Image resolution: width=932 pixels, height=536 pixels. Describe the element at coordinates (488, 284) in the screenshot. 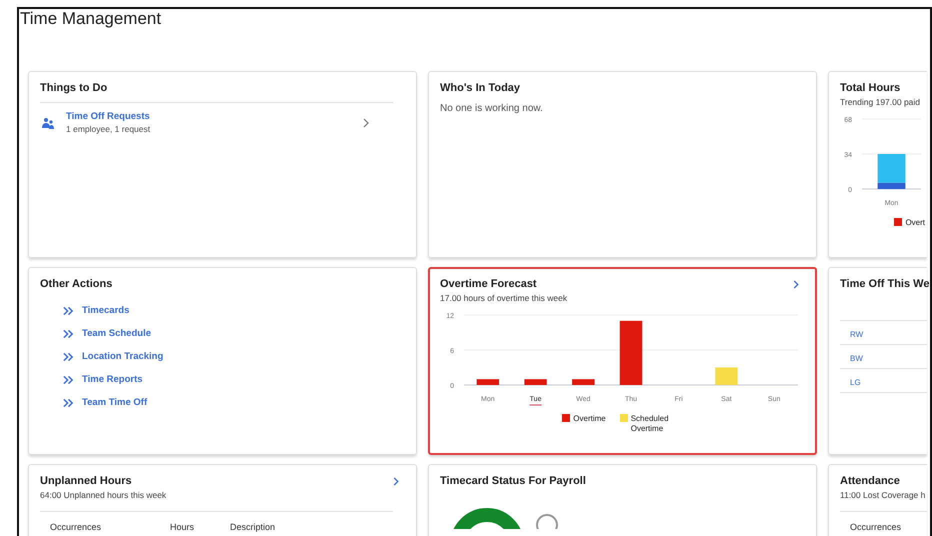

I see `card-title: Overtime Forecast` at that location.